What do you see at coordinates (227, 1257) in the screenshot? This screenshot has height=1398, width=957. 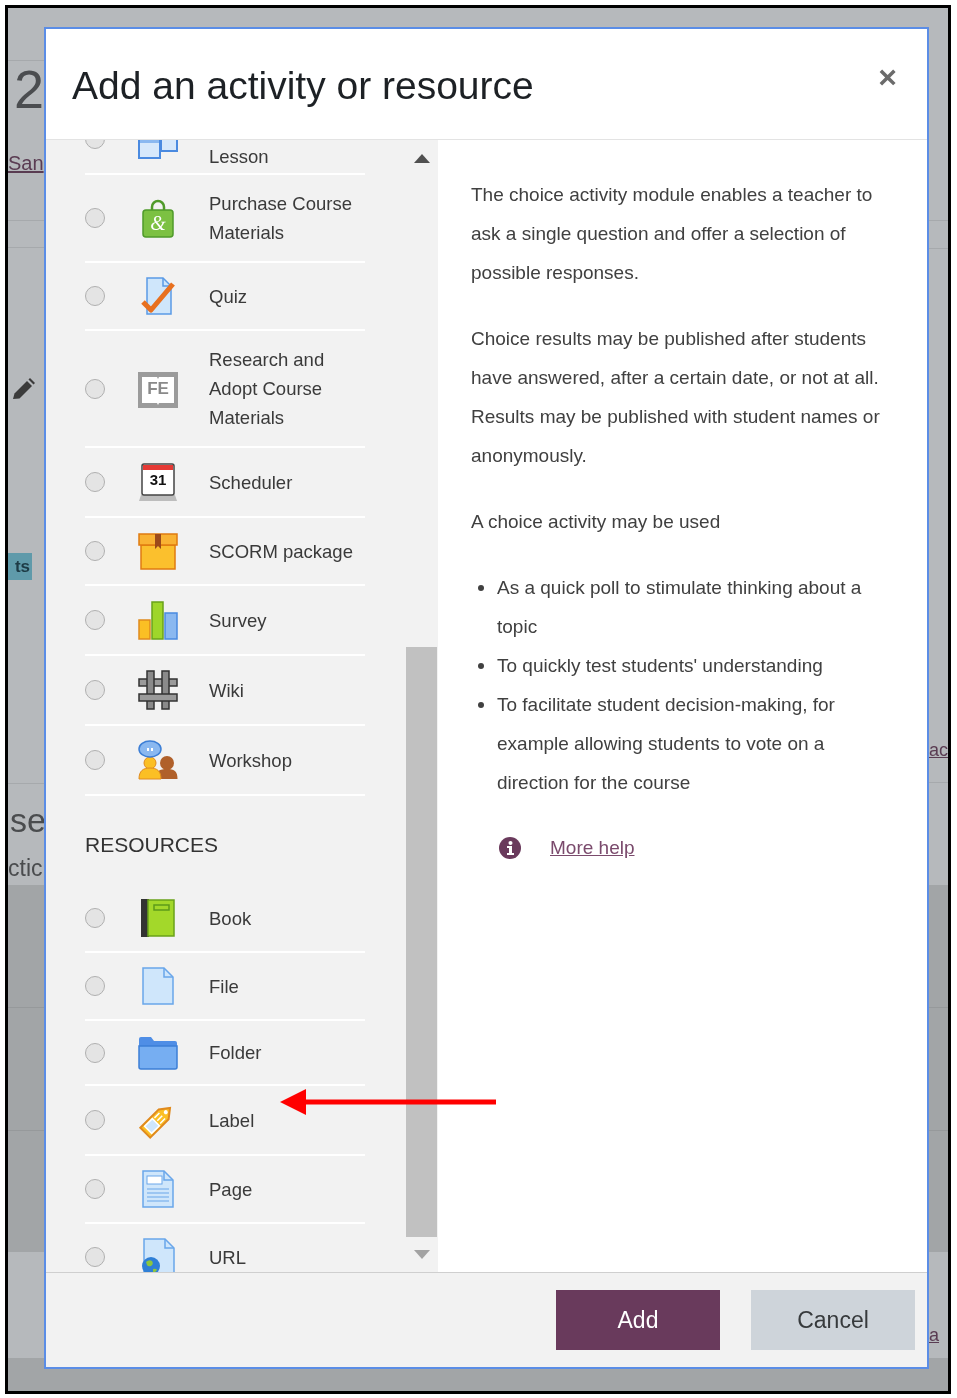 I see `module-name: URL` at bounding box center [227, 1257].